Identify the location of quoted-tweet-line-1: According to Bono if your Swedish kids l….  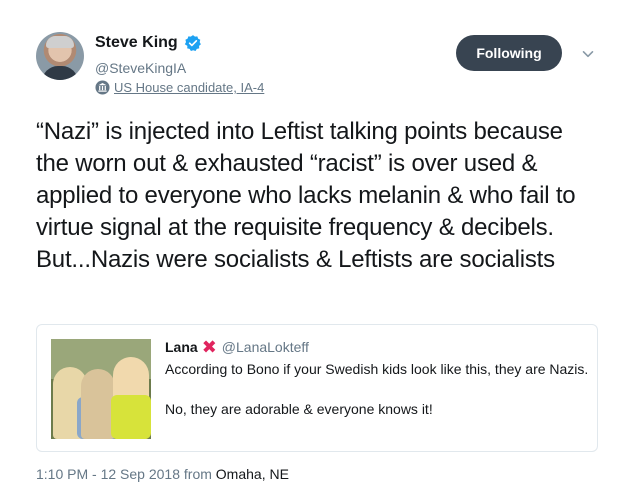
(377, 369).